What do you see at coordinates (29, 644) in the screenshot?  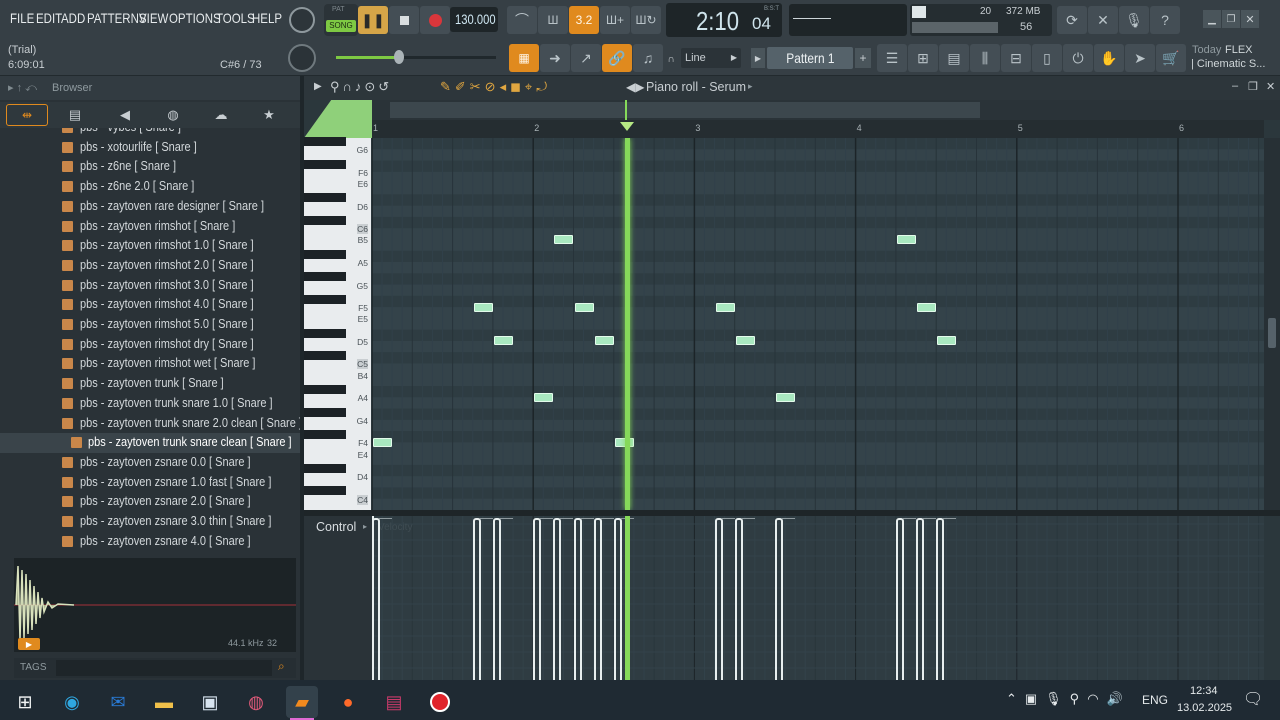 I see `preview-play-button: ▶` at bounding box center [29, 644].